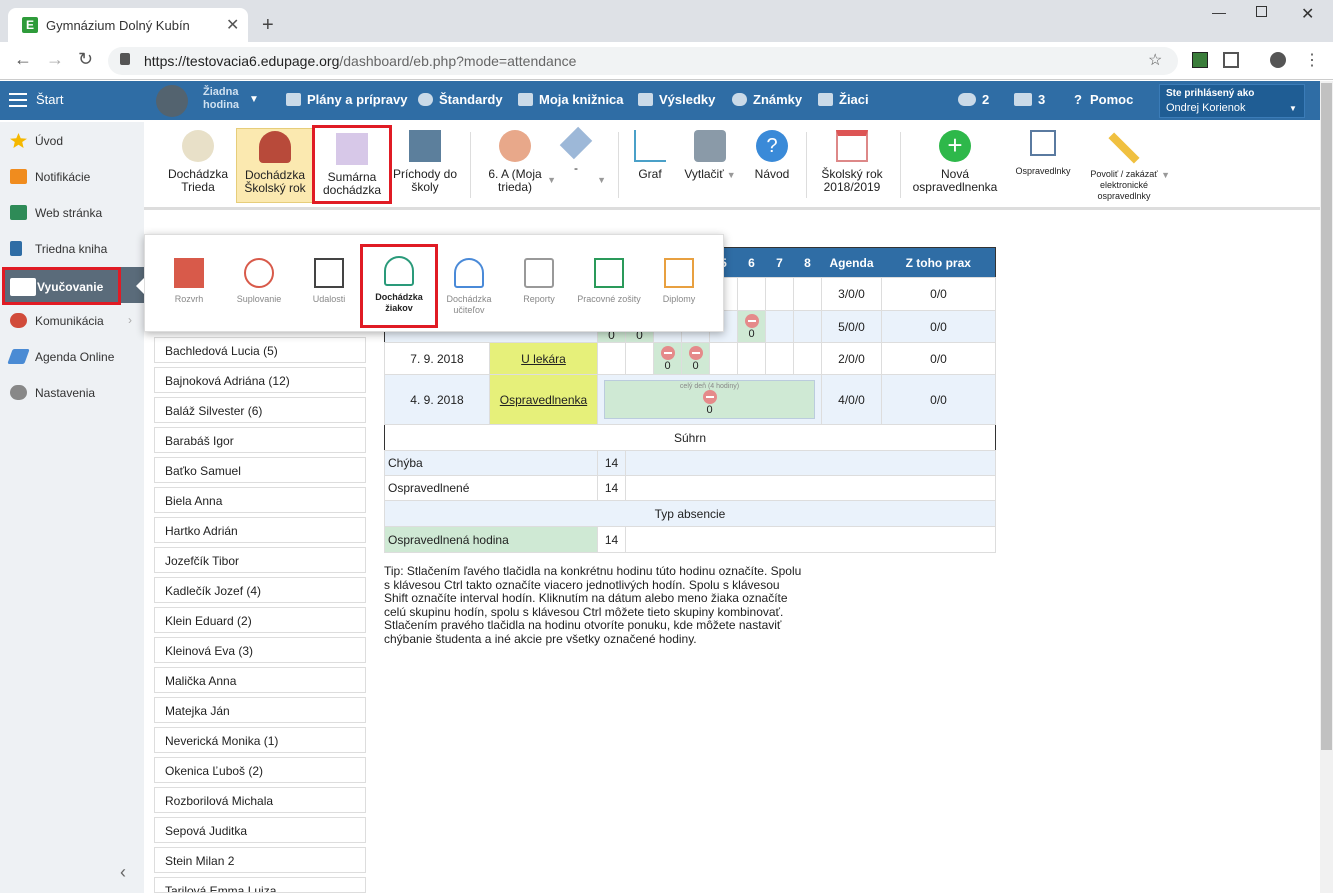 Image resolution: width=1333 pixels, height=893 pixels. I want to click on toolbar-label: Nová ospravedlnenka, so click(955, 180).